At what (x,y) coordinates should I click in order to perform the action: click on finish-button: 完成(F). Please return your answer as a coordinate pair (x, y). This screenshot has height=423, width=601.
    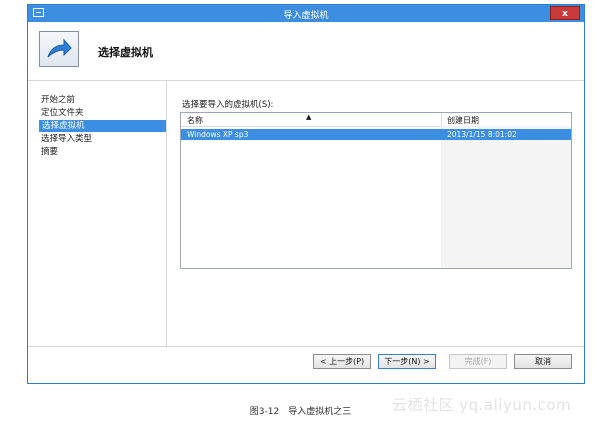
    Looking at the image, I should click on (478, 361).